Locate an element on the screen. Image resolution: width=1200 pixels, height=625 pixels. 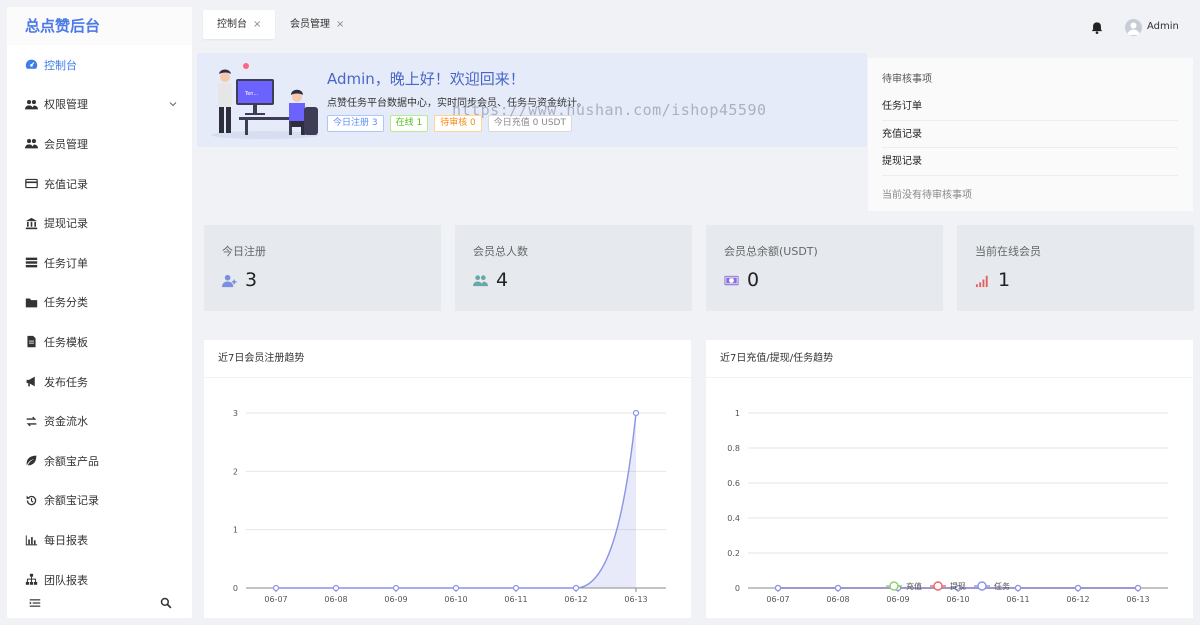
stat-value: 4 is located at coordinates (502, 280).